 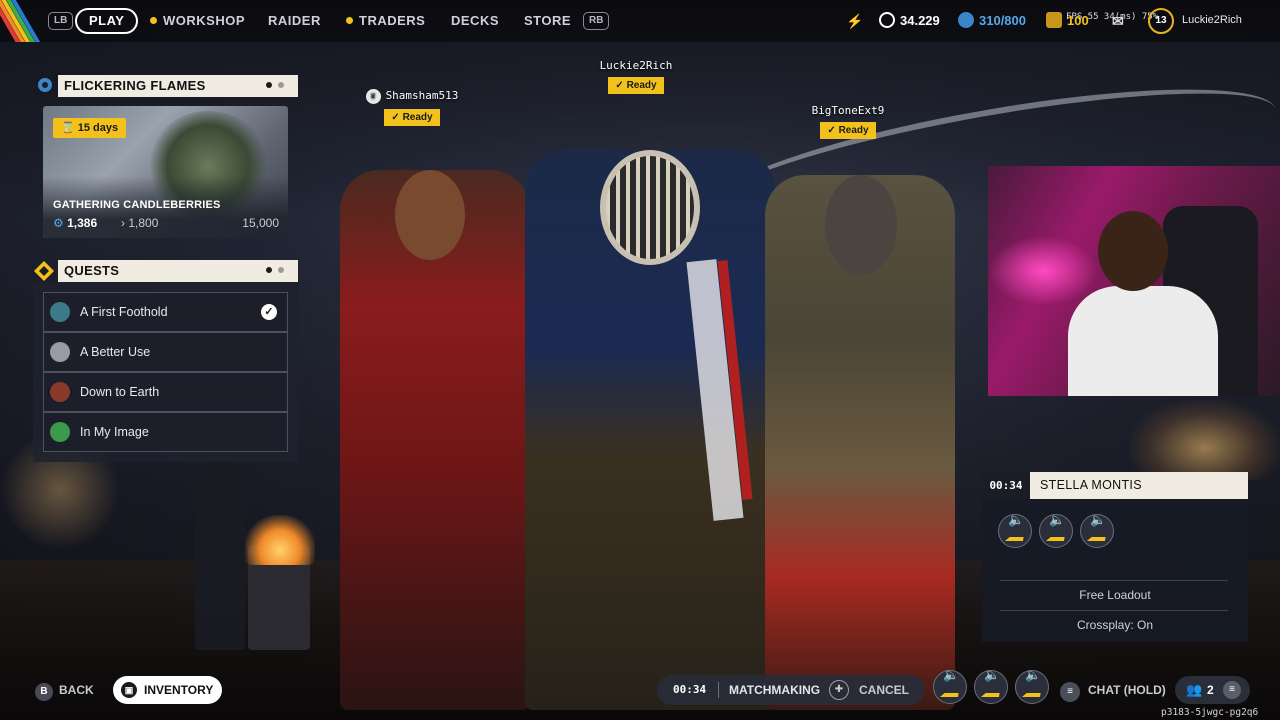 I want to click on ready-label: Ready, so click(x=853, y=130).